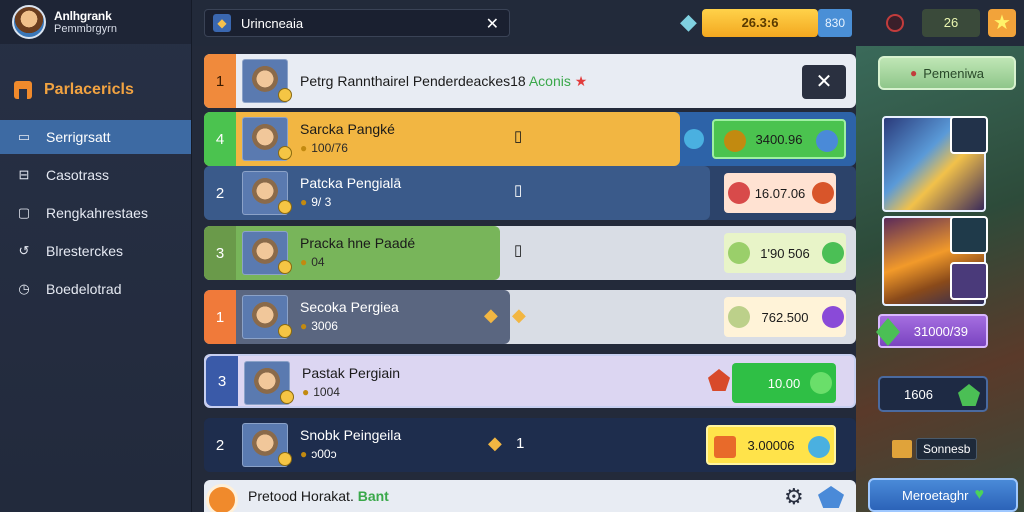 Image resolution: width=1024 pixels, height=512 pixels. What do you see at coordinates (351, 435) in the screenshot?
I see `player-name: Snobk Peingeila` at bounding box center [351, 435].